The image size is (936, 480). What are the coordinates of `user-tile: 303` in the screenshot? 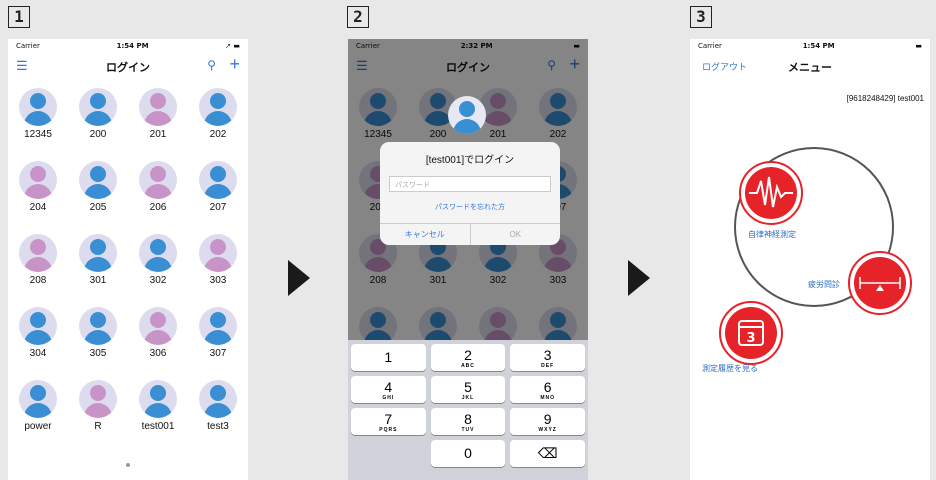 It's located at (218, 270).